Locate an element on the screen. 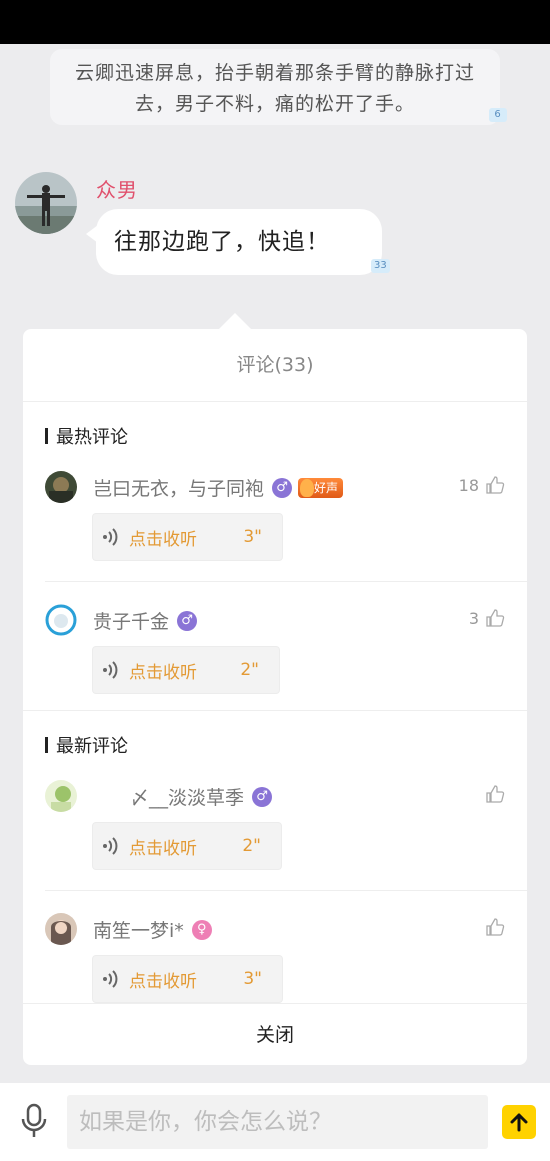  hot-comments-heading: 最热评论 is located at coordinates (86, 436).